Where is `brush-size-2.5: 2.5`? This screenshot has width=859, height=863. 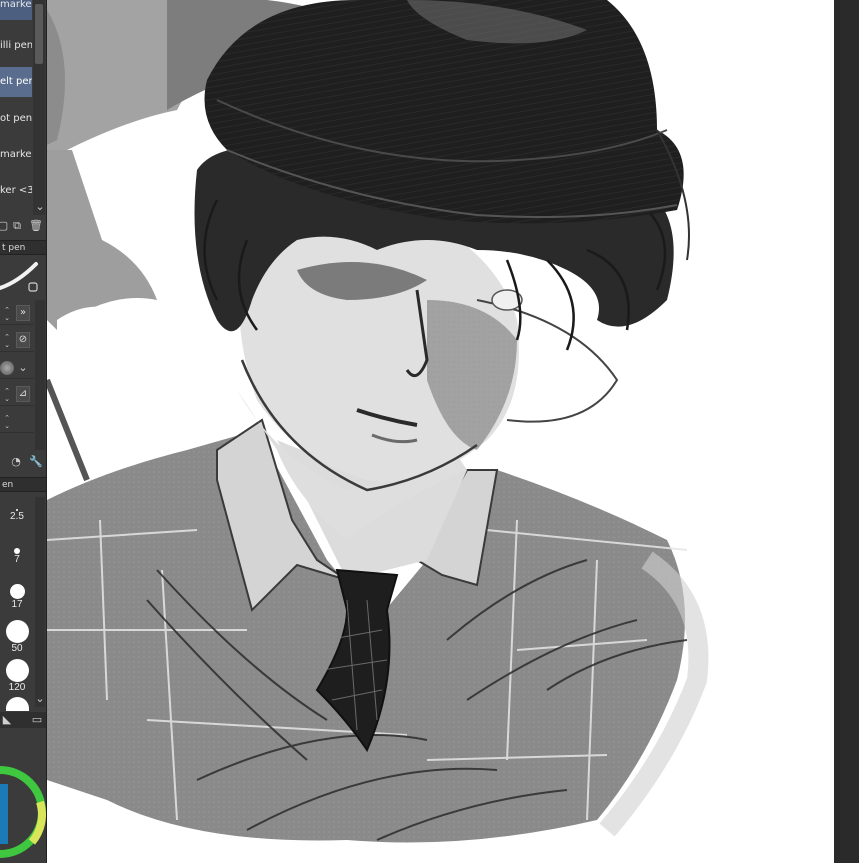
brush-size-2.5: 2.5 is located at coordinates (17, 517).